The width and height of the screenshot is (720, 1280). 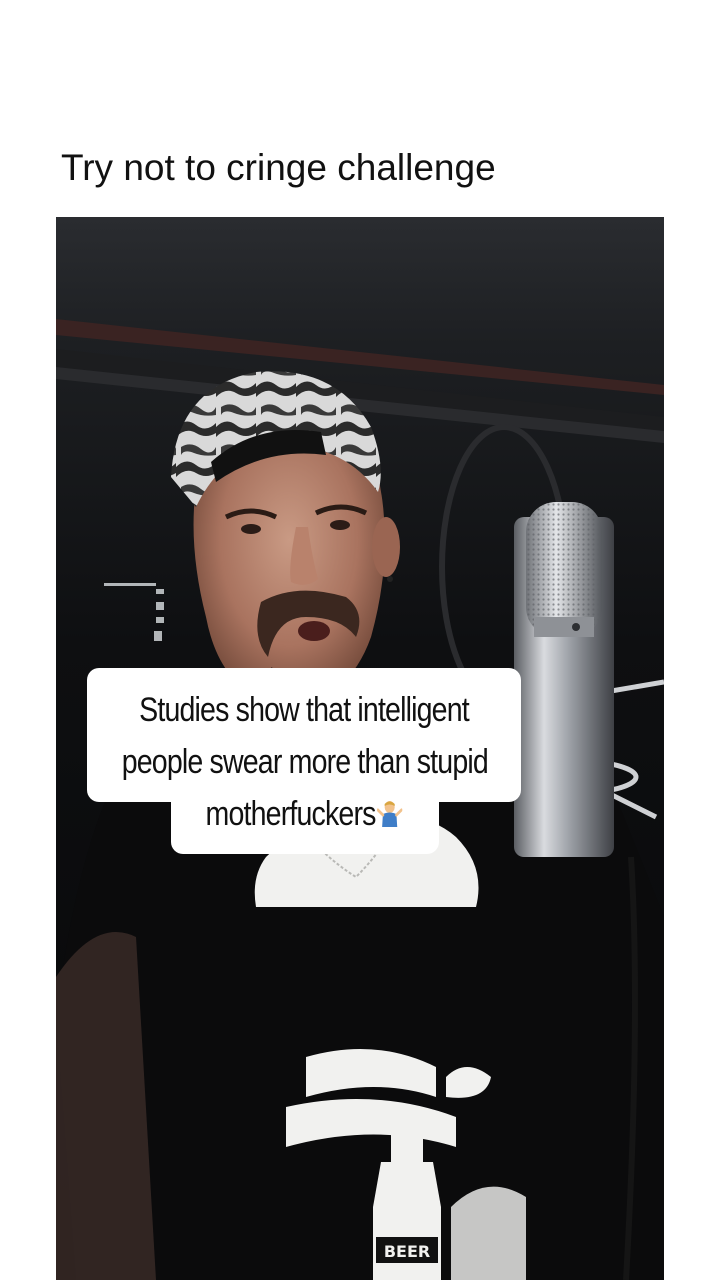 What do you see at coordinates (278, 167) in the screenshot?
I see `post-title: Try not to cringe challenge` at bounding box center [278, 167].